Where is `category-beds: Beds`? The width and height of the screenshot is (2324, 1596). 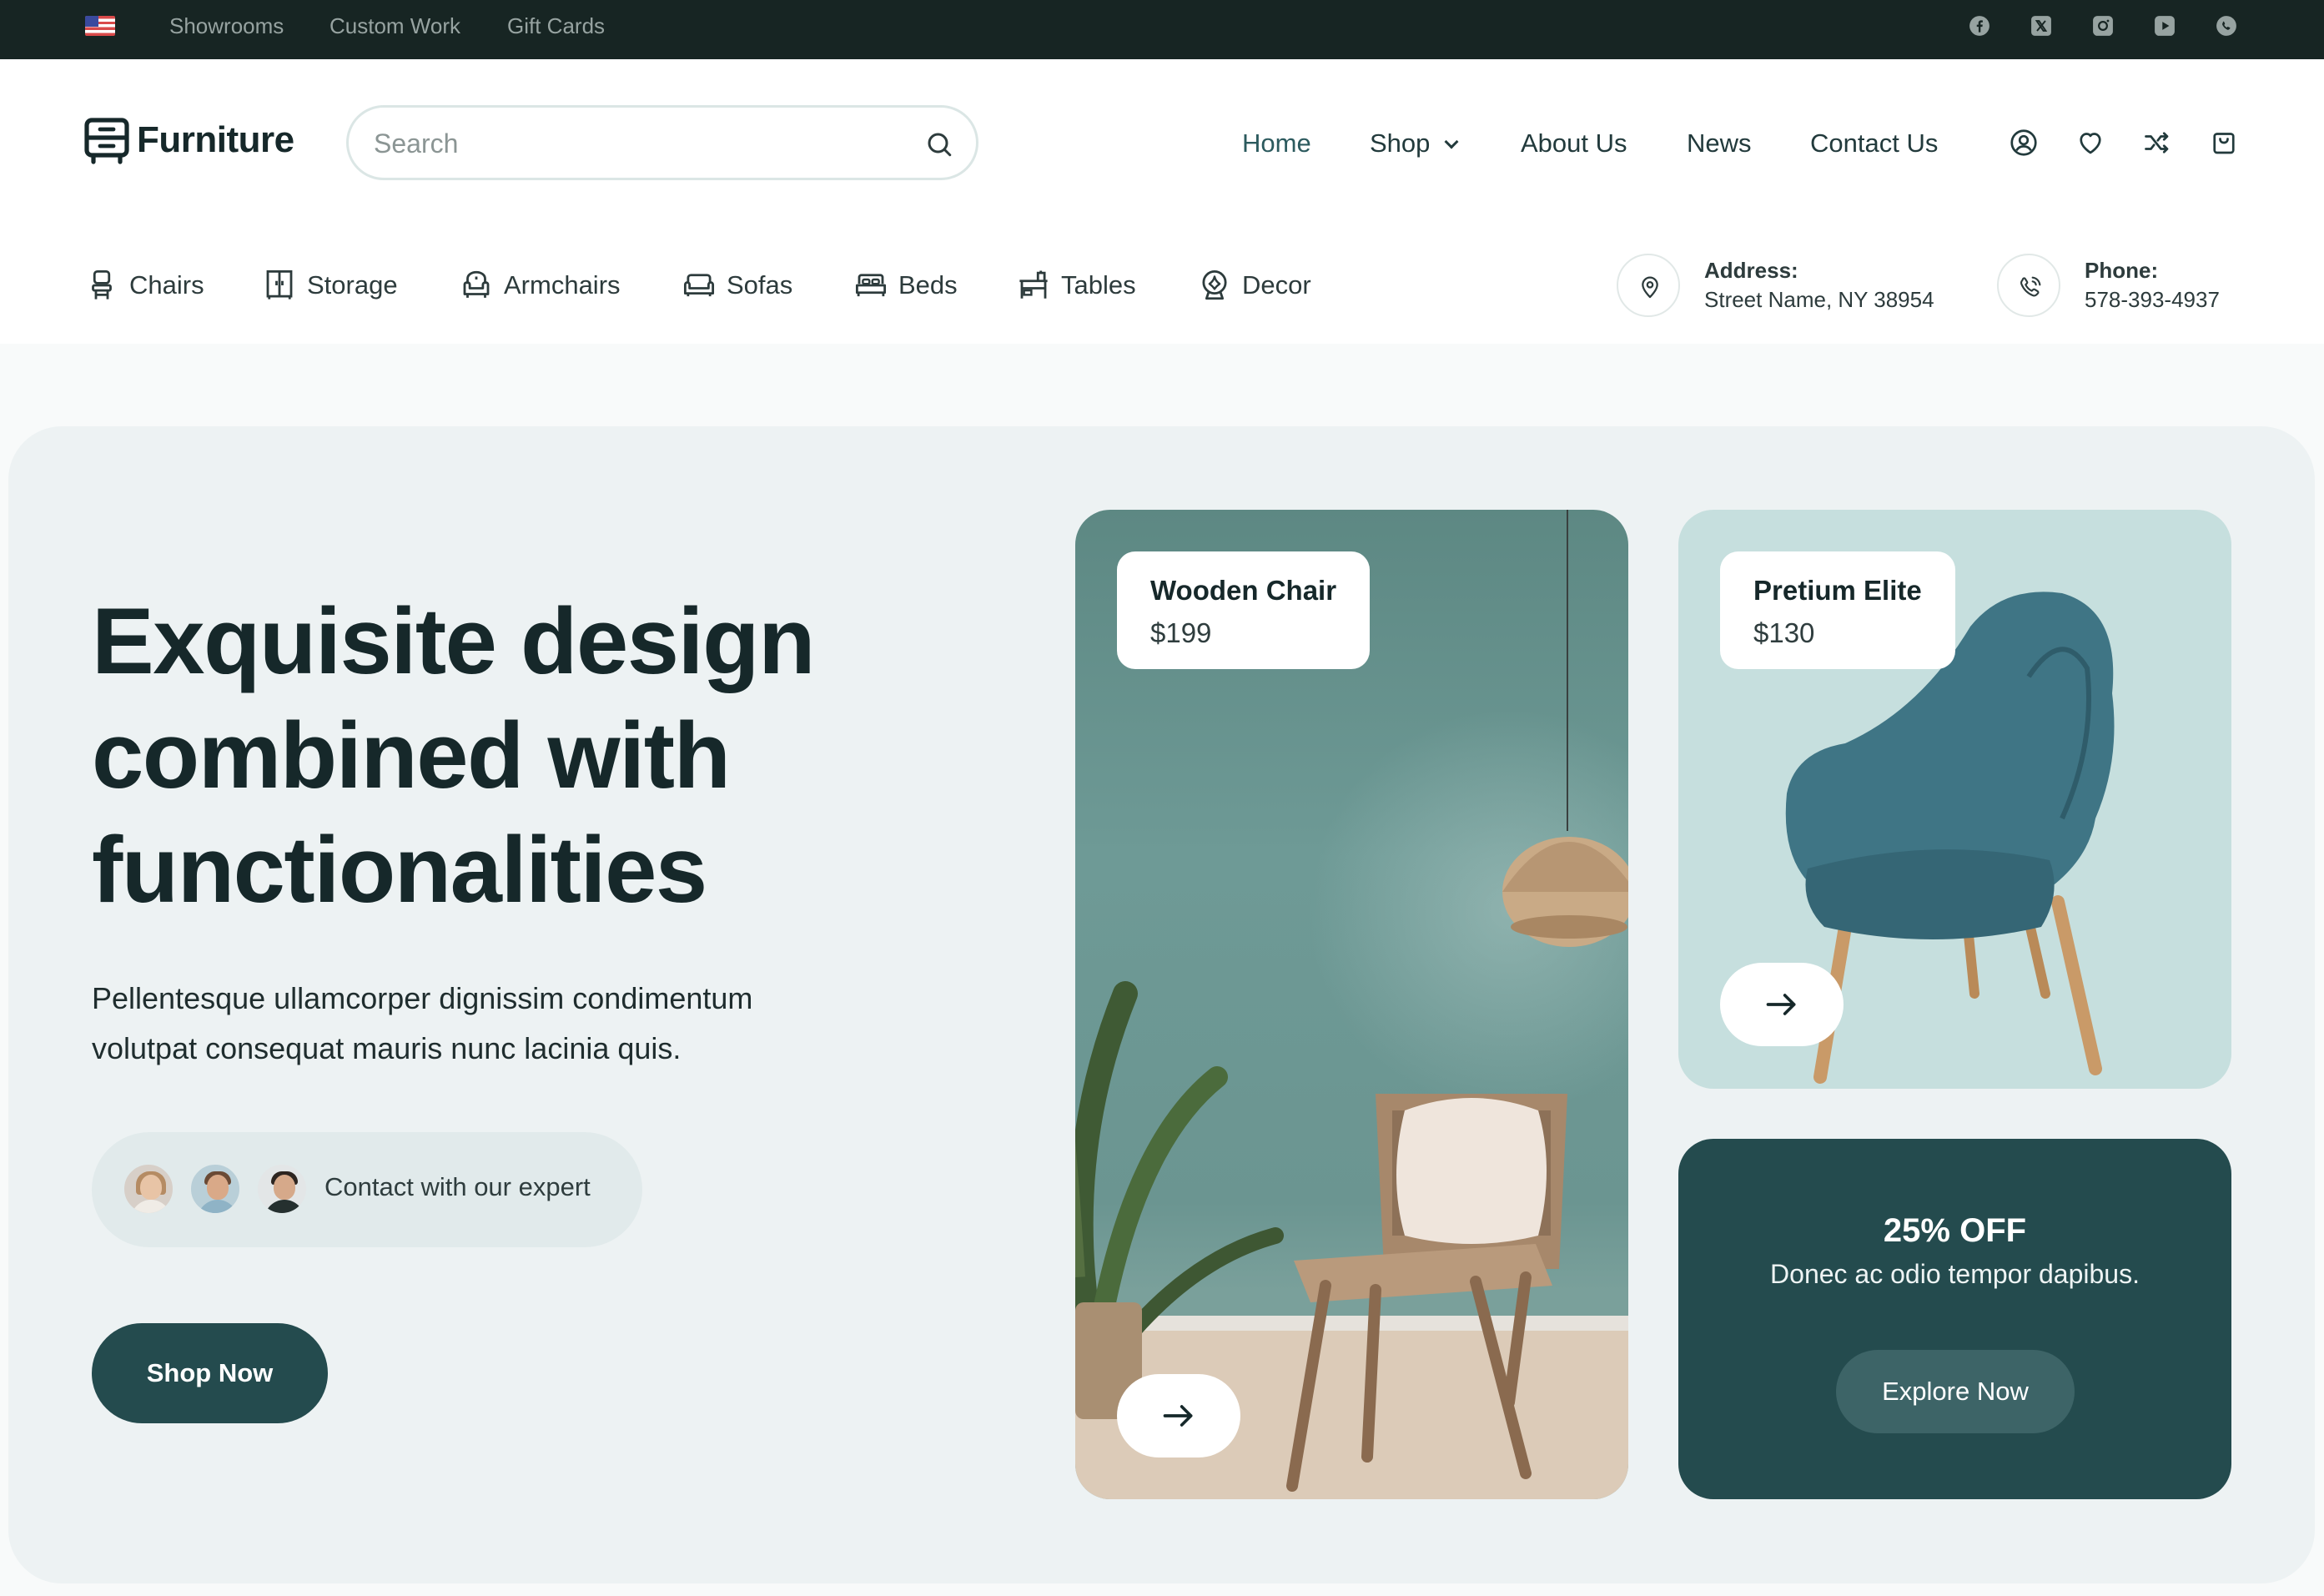 category-beds: Beds is located at coordinates (905, 285).